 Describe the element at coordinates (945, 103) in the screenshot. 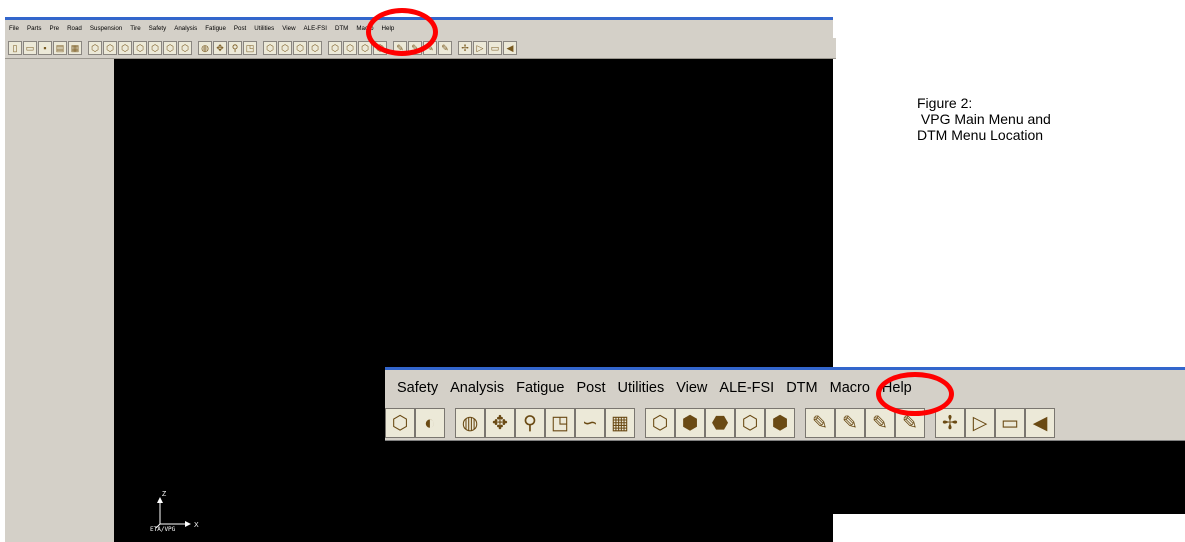

I see `caption-line: Figure 2:` at that location.